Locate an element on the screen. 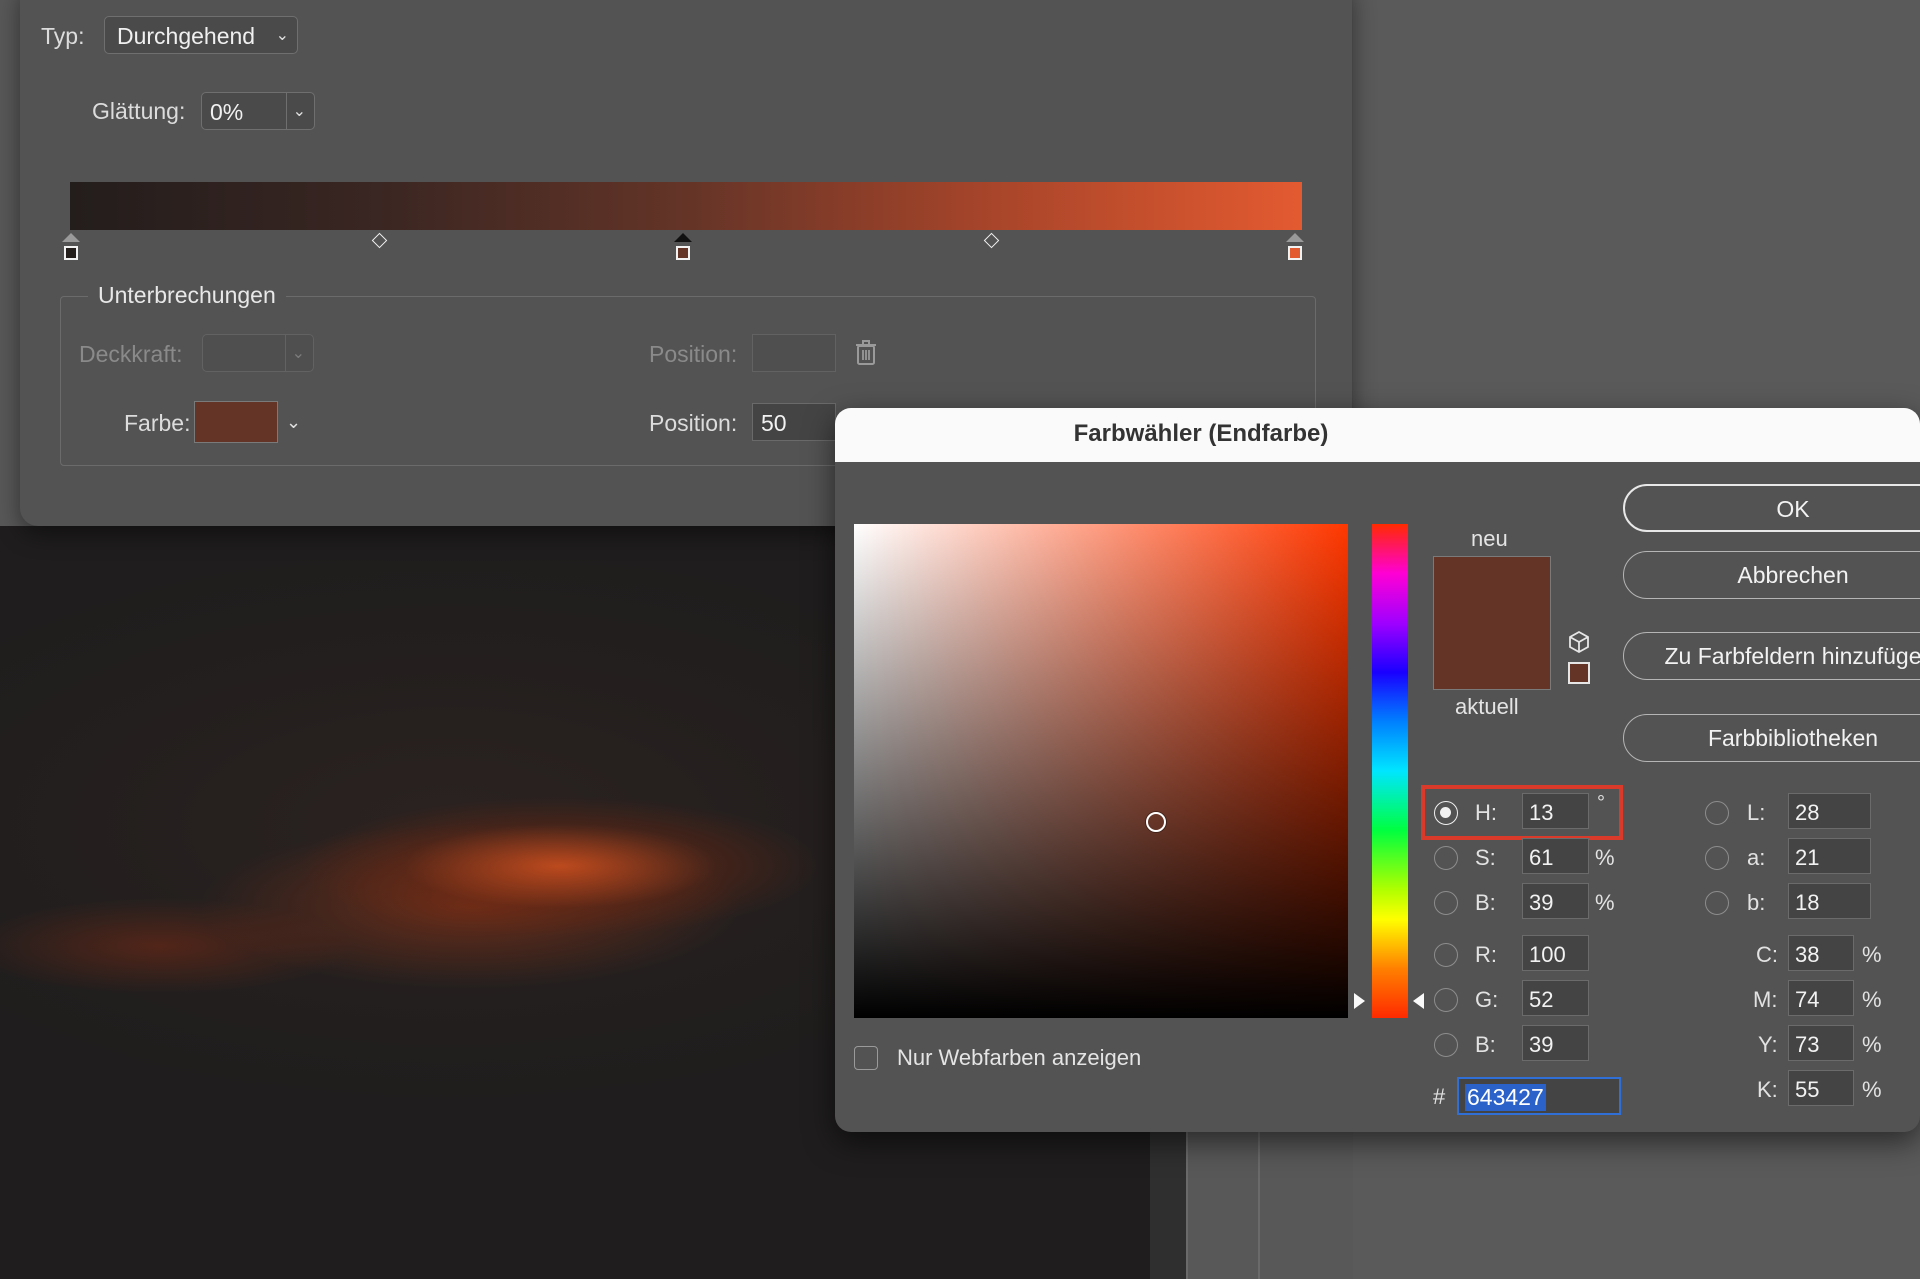 This screenshot has height=1279, width=1920. hue-slider is located at coordinates (1390, 771).